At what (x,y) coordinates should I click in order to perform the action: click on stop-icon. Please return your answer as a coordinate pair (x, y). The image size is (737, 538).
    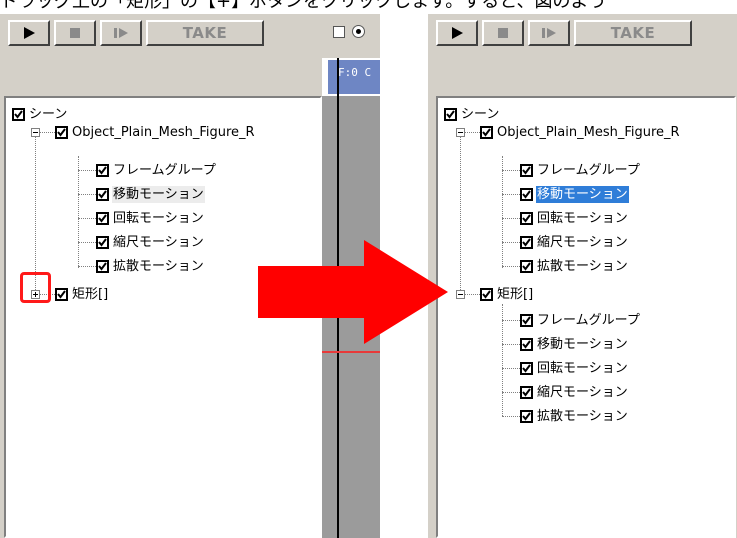
    Looking at the image, I should click on (75, 33).